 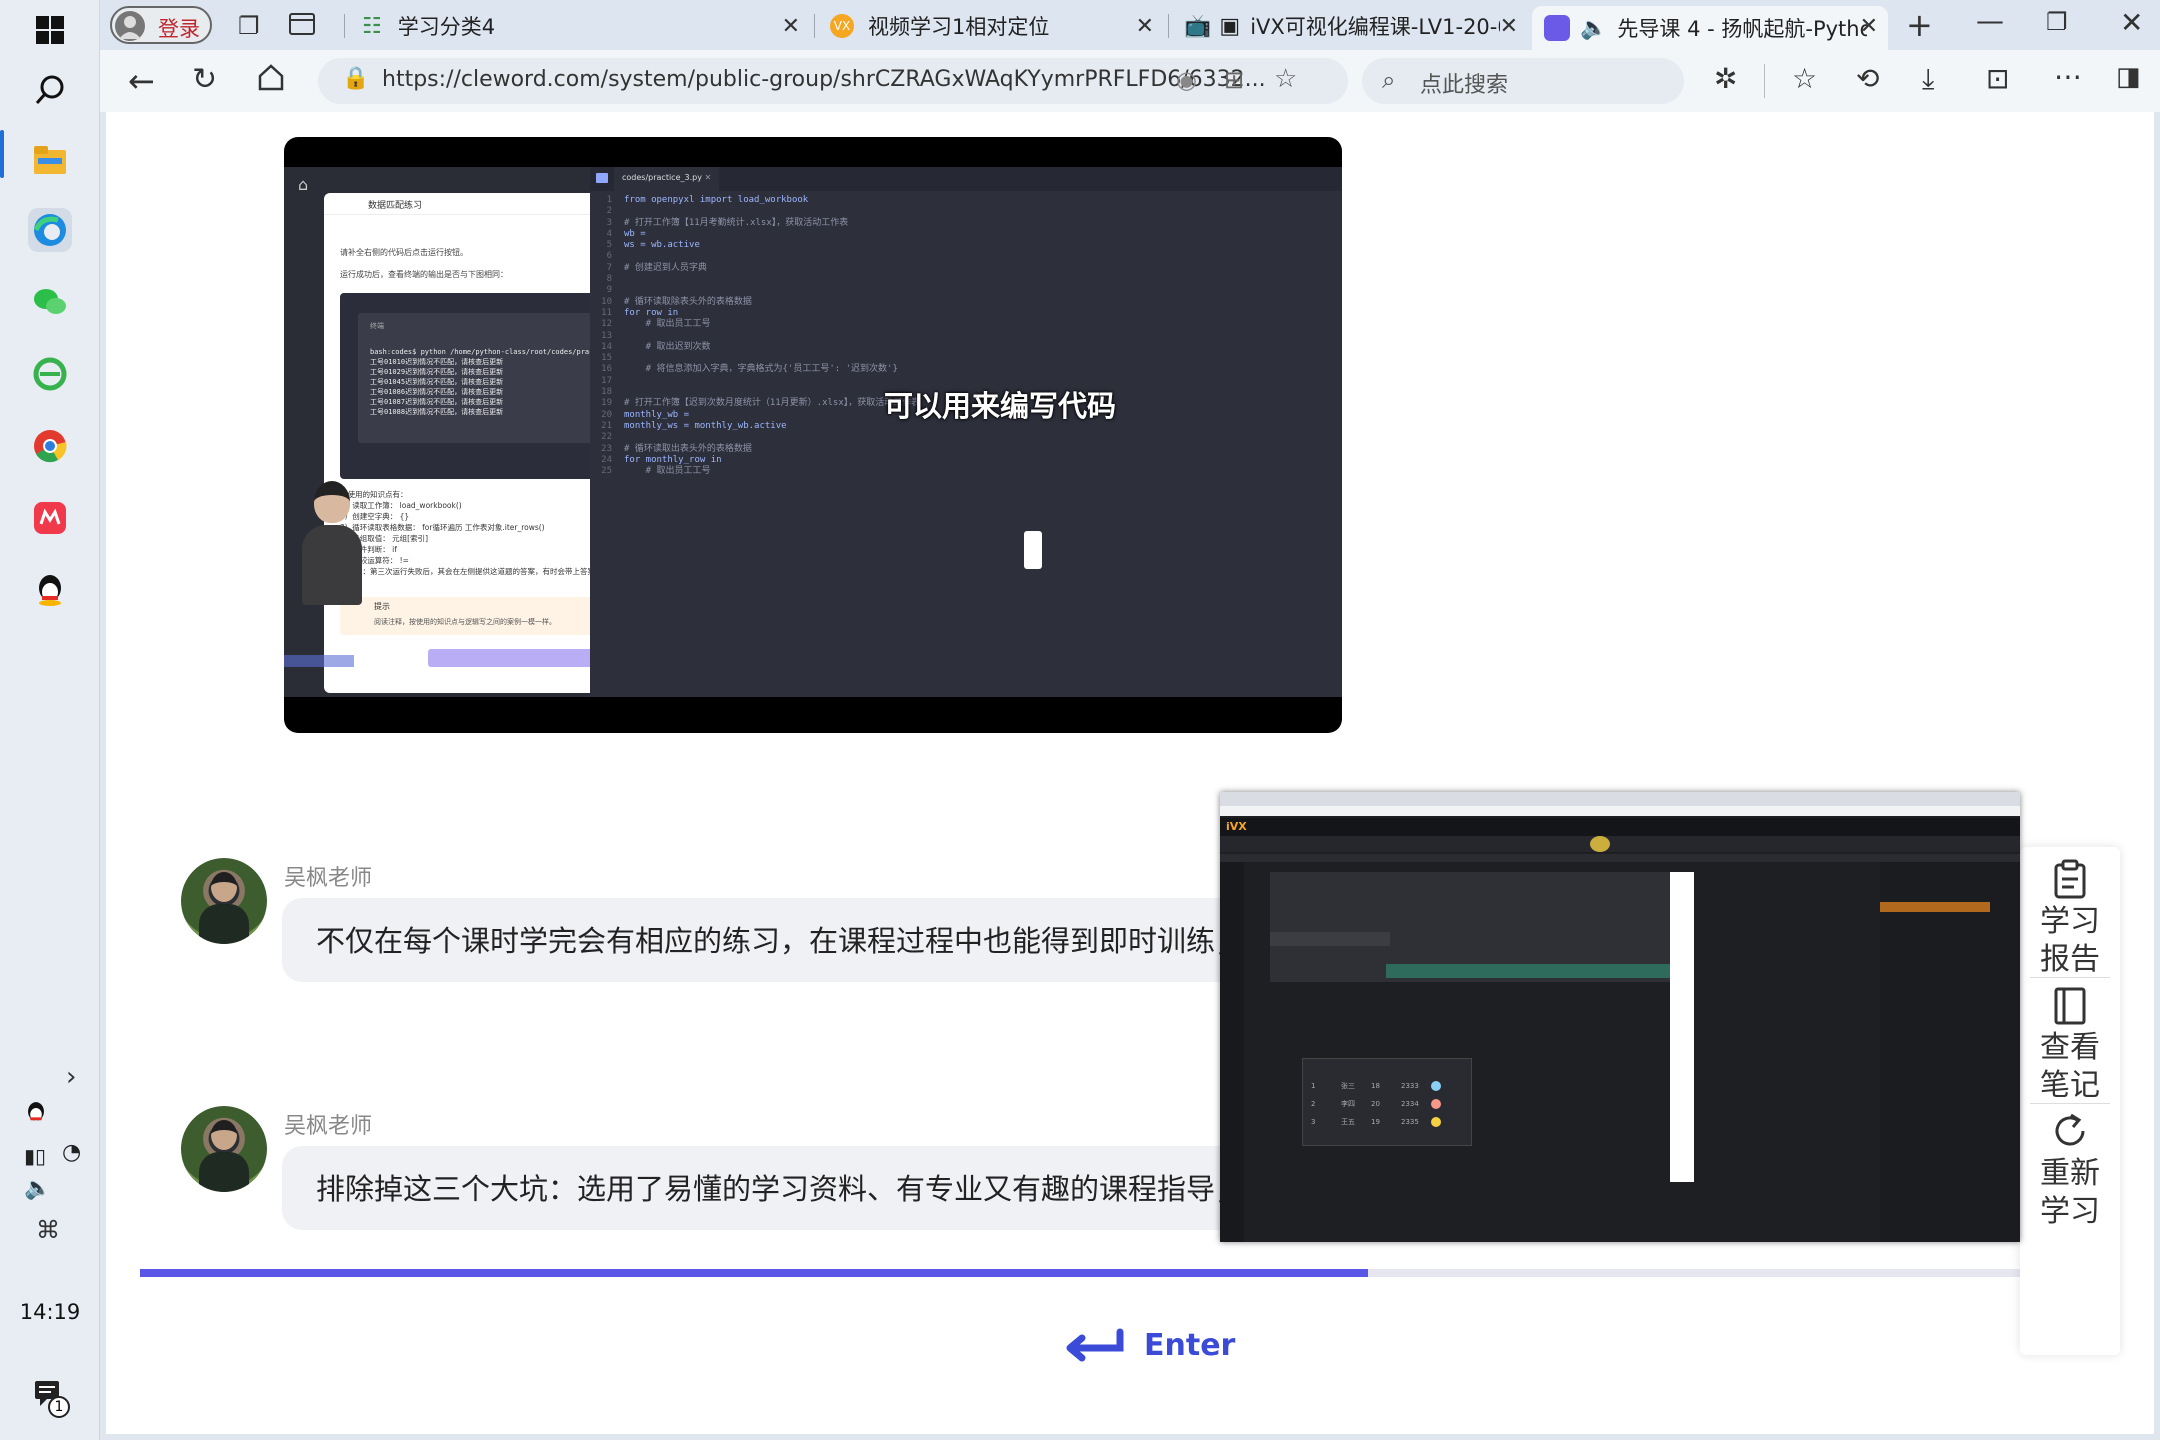 I want to click on search-icon, so click(x=50, y=90).